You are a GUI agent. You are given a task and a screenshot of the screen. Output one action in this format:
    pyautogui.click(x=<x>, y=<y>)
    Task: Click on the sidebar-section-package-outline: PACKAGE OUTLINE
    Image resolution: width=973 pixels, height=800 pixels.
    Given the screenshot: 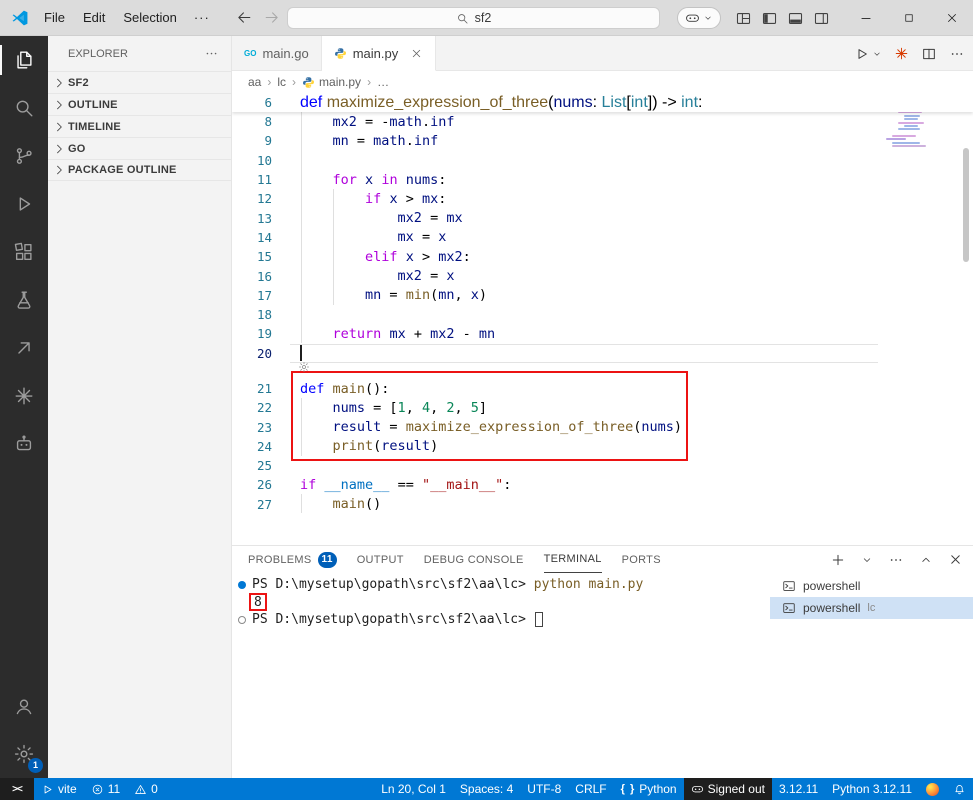 What is the action you would take?
    pyautogui.click(x=139, y=170)
    